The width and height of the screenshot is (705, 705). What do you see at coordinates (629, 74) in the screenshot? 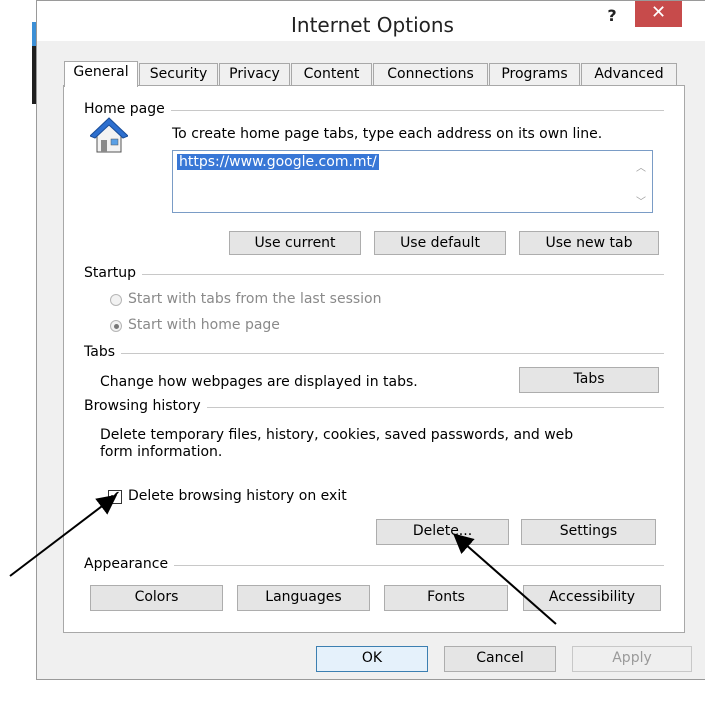
I see `tab-advanced: Advanced` at bounding box center [629, 74].